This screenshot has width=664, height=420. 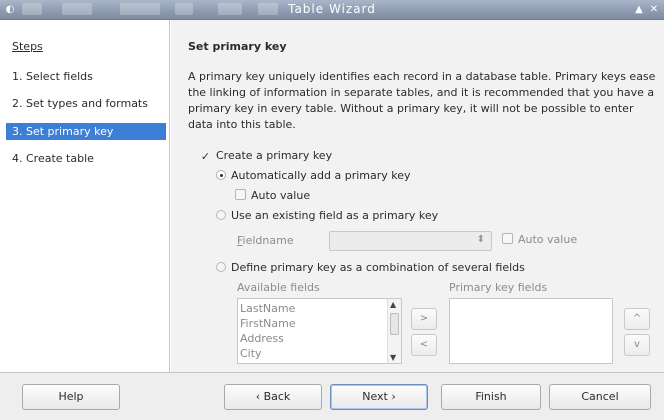 What do you see at coordinates (237, 46) in the screenshot?
I see `page-title: Set primary key` at bounding box center [237, 46].